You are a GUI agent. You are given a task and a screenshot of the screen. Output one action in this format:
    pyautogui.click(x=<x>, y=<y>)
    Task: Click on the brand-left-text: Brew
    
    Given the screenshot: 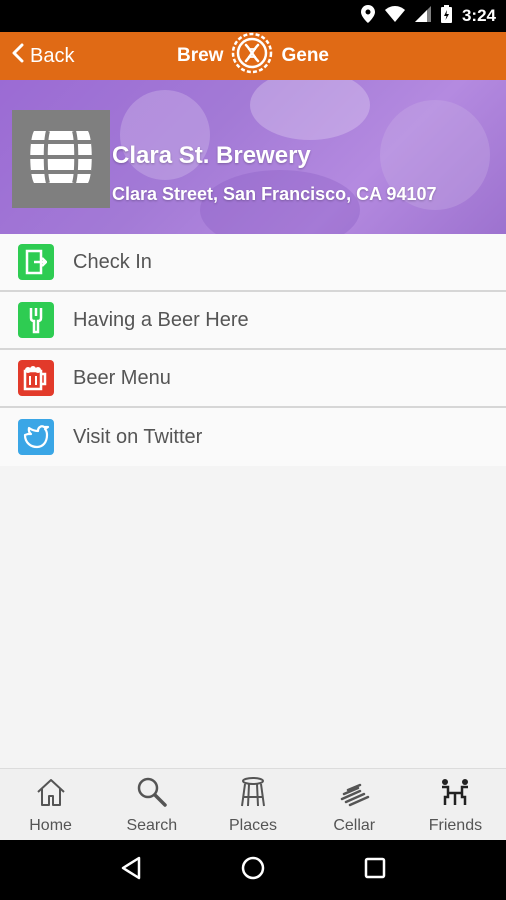 What is the action you would take?
    pyautogui.click(x=200, y=55)
    